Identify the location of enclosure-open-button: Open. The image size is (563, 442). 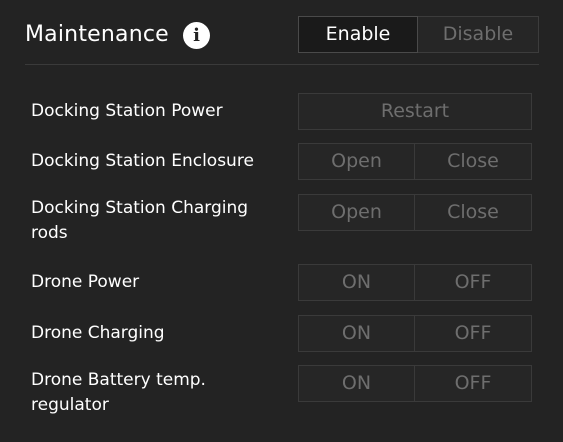
(356, 161).